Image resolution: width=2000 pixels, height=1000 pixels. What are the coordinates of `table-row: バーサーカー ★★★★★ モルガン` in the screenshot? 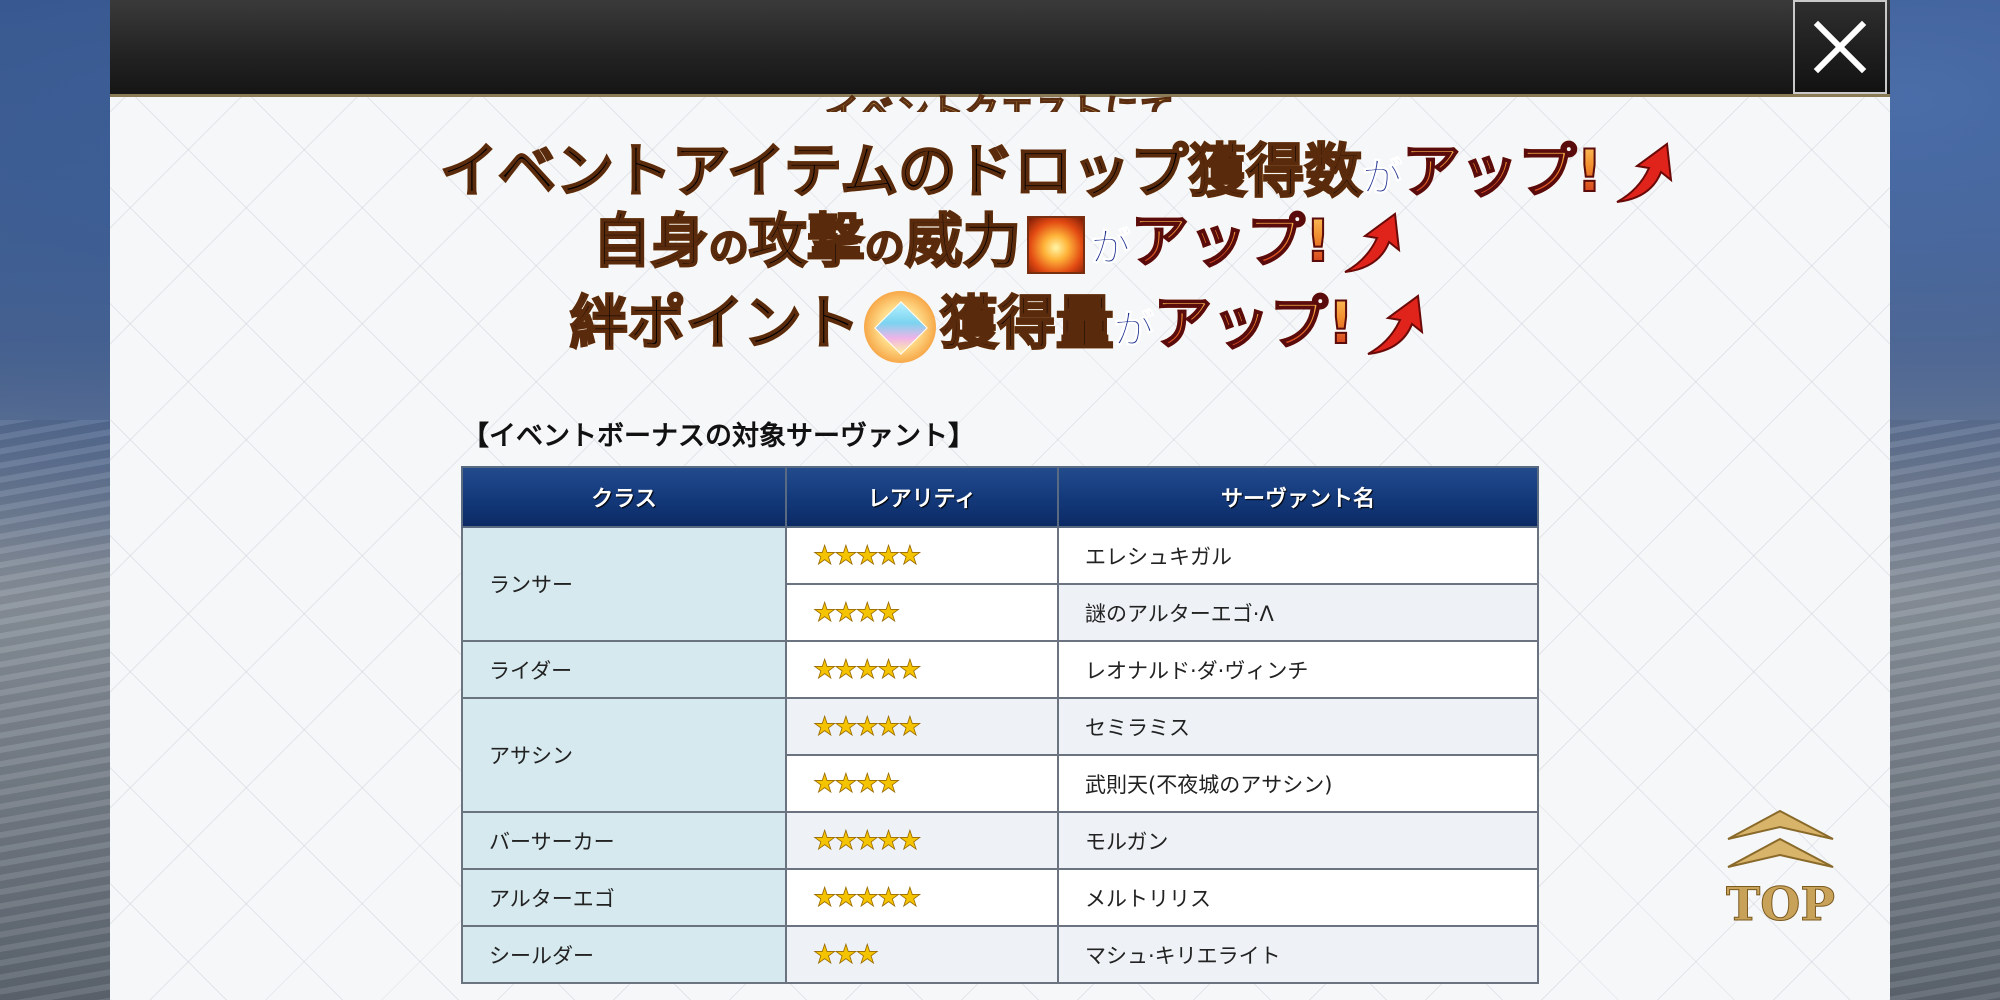 It's located at (1000, 840).